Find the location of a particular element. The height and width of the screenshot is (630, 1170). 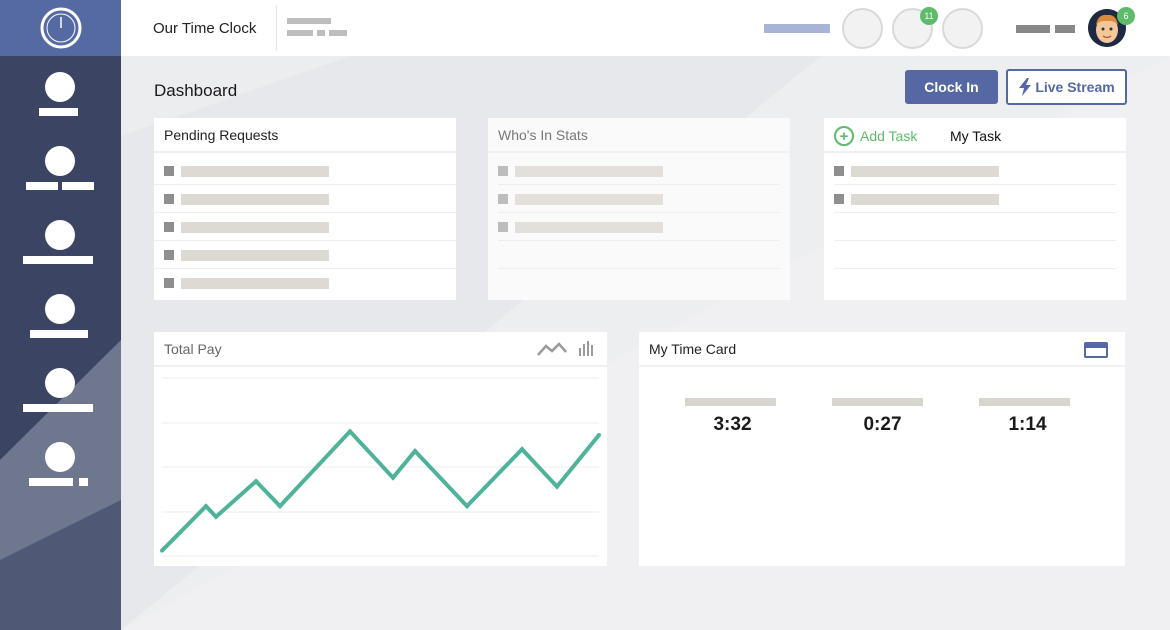

topbar-blue-bar is located at coordinates (797, 28).